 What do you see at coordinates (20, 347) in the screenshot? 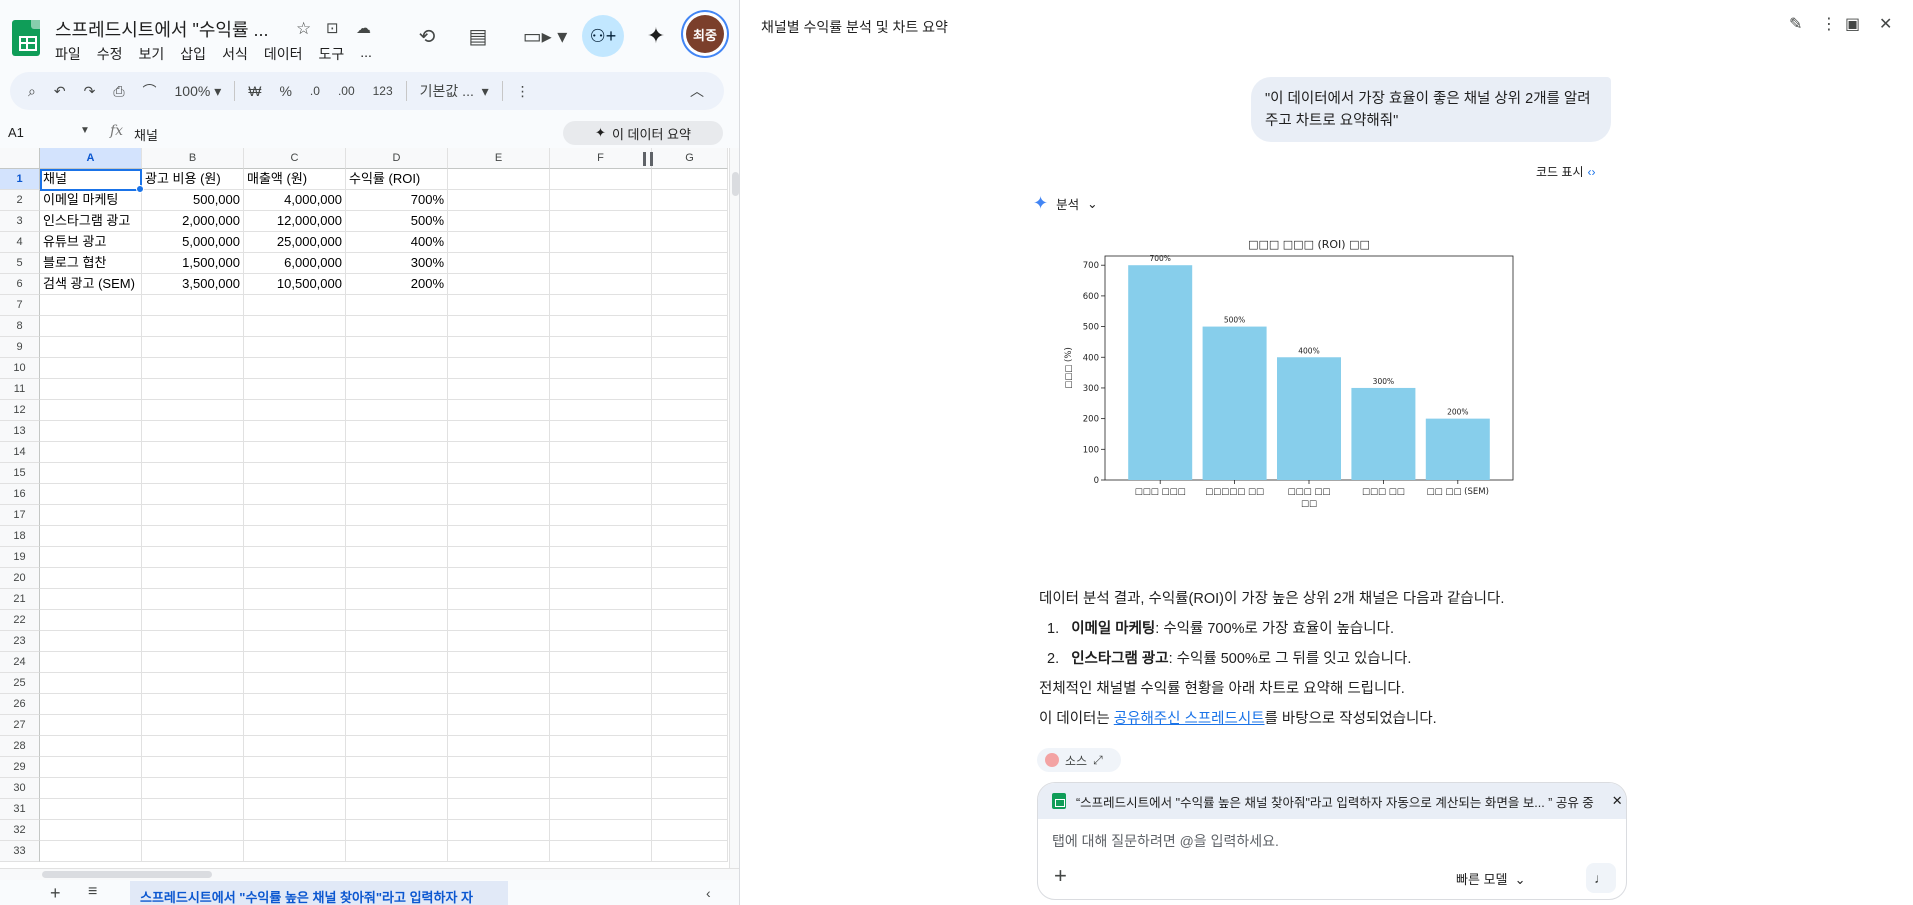
I see `row-header: 9` at bounding box center [20, 347].